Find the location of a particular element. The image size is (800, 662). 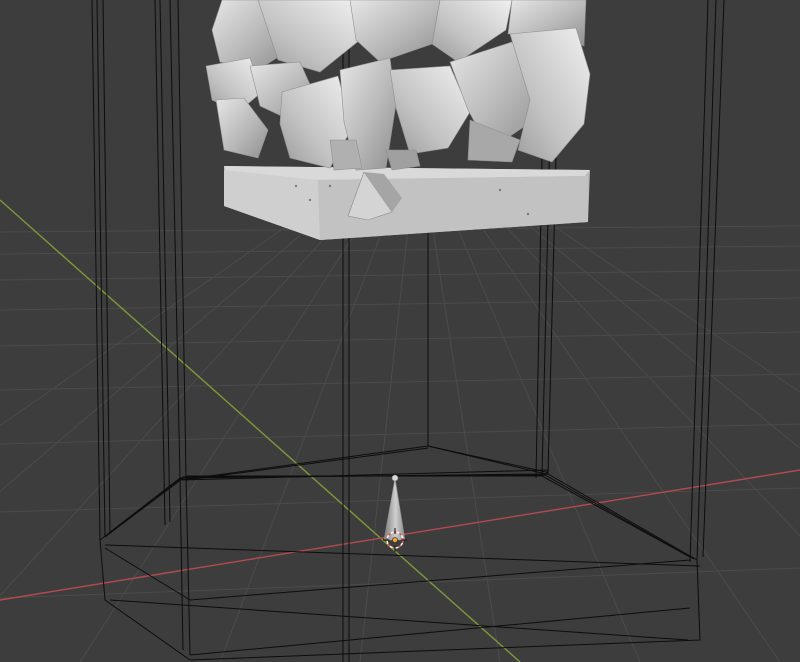

stone-base-slab is located at coordinates (407, 203).